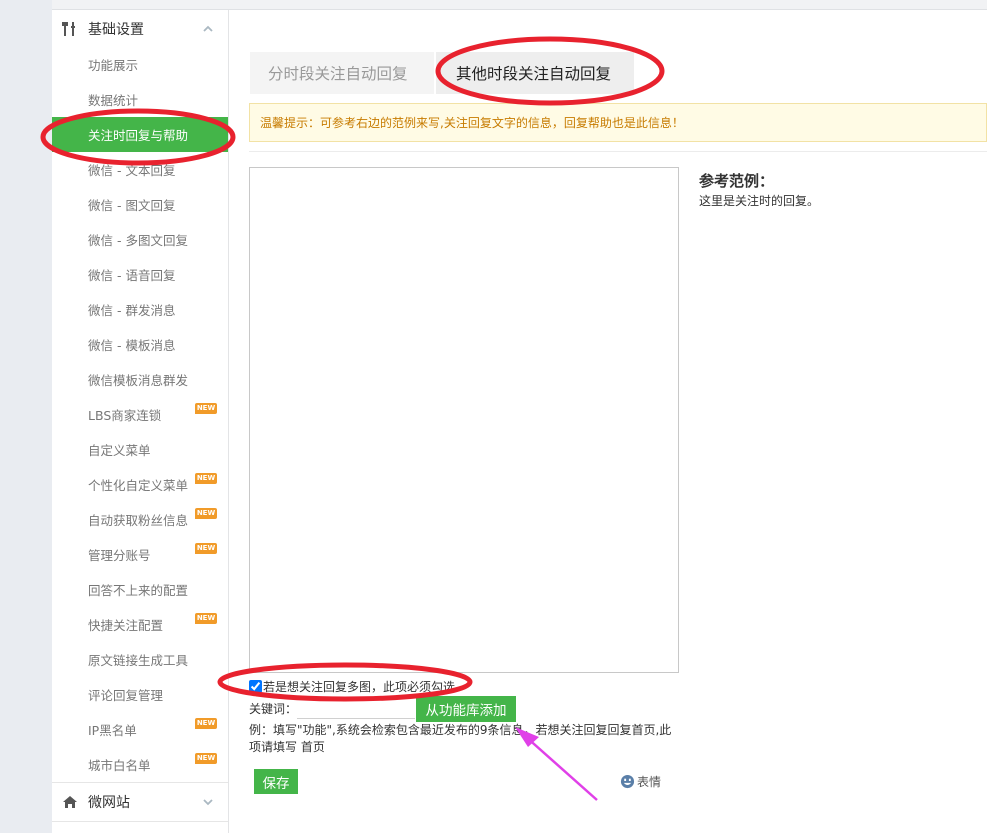 This screenshot has width=987, height=833. I want to click on tip-banner: 温馨提示：可参考右边的范例来写,关注回复文字的信息，回复帮助也是此信息！, so click(618, 122).